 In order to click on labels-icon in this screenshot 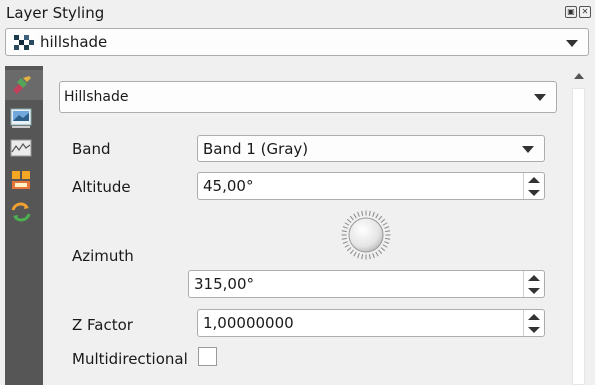, I will do `click(21, 180)`.